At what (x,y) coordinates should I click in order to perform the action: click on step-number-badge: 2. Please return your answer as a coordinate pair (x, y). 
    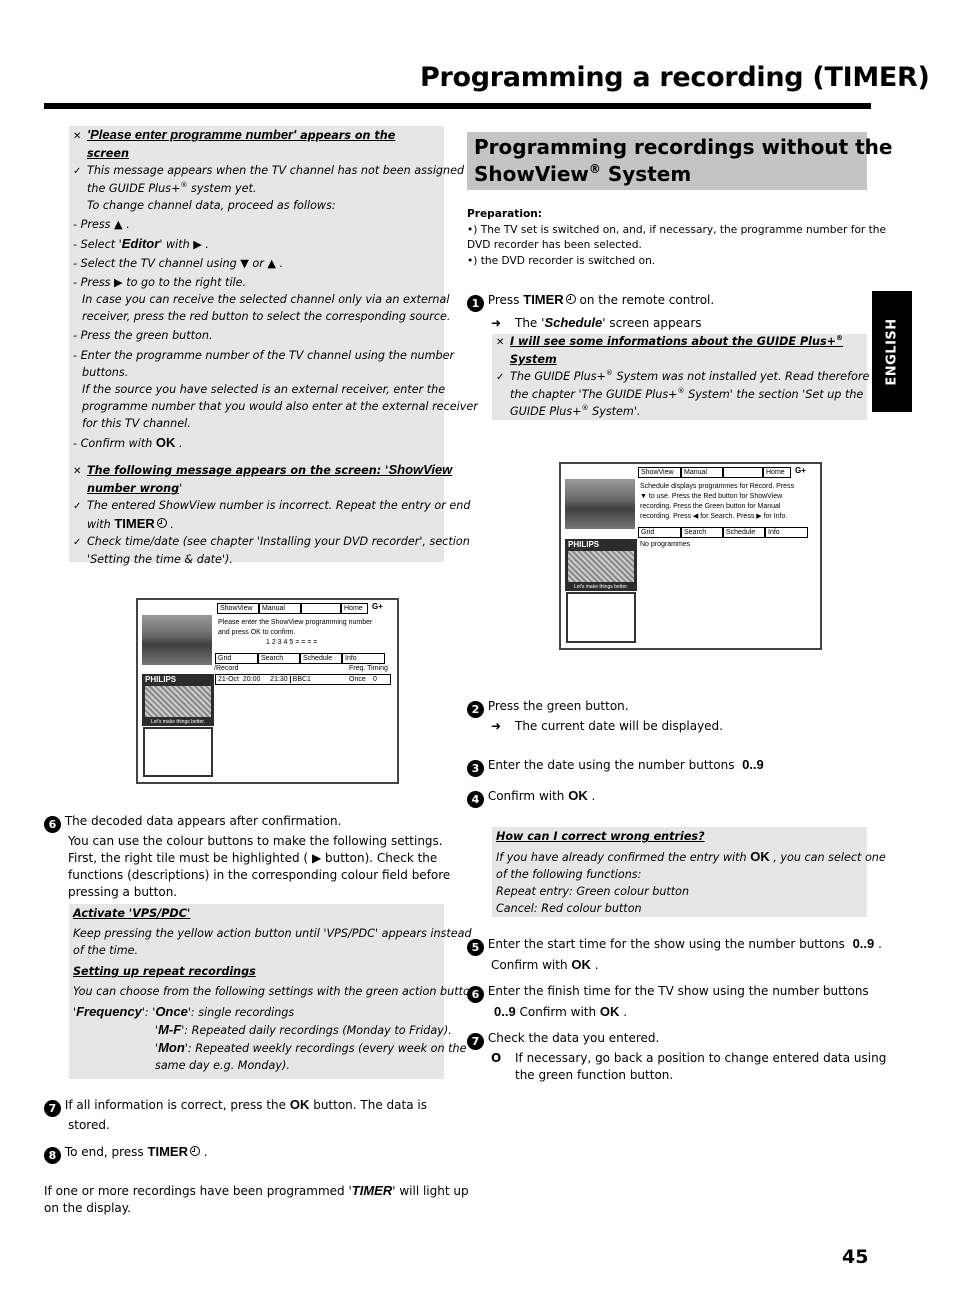
    Looking at the image, I should click on (475, 709).